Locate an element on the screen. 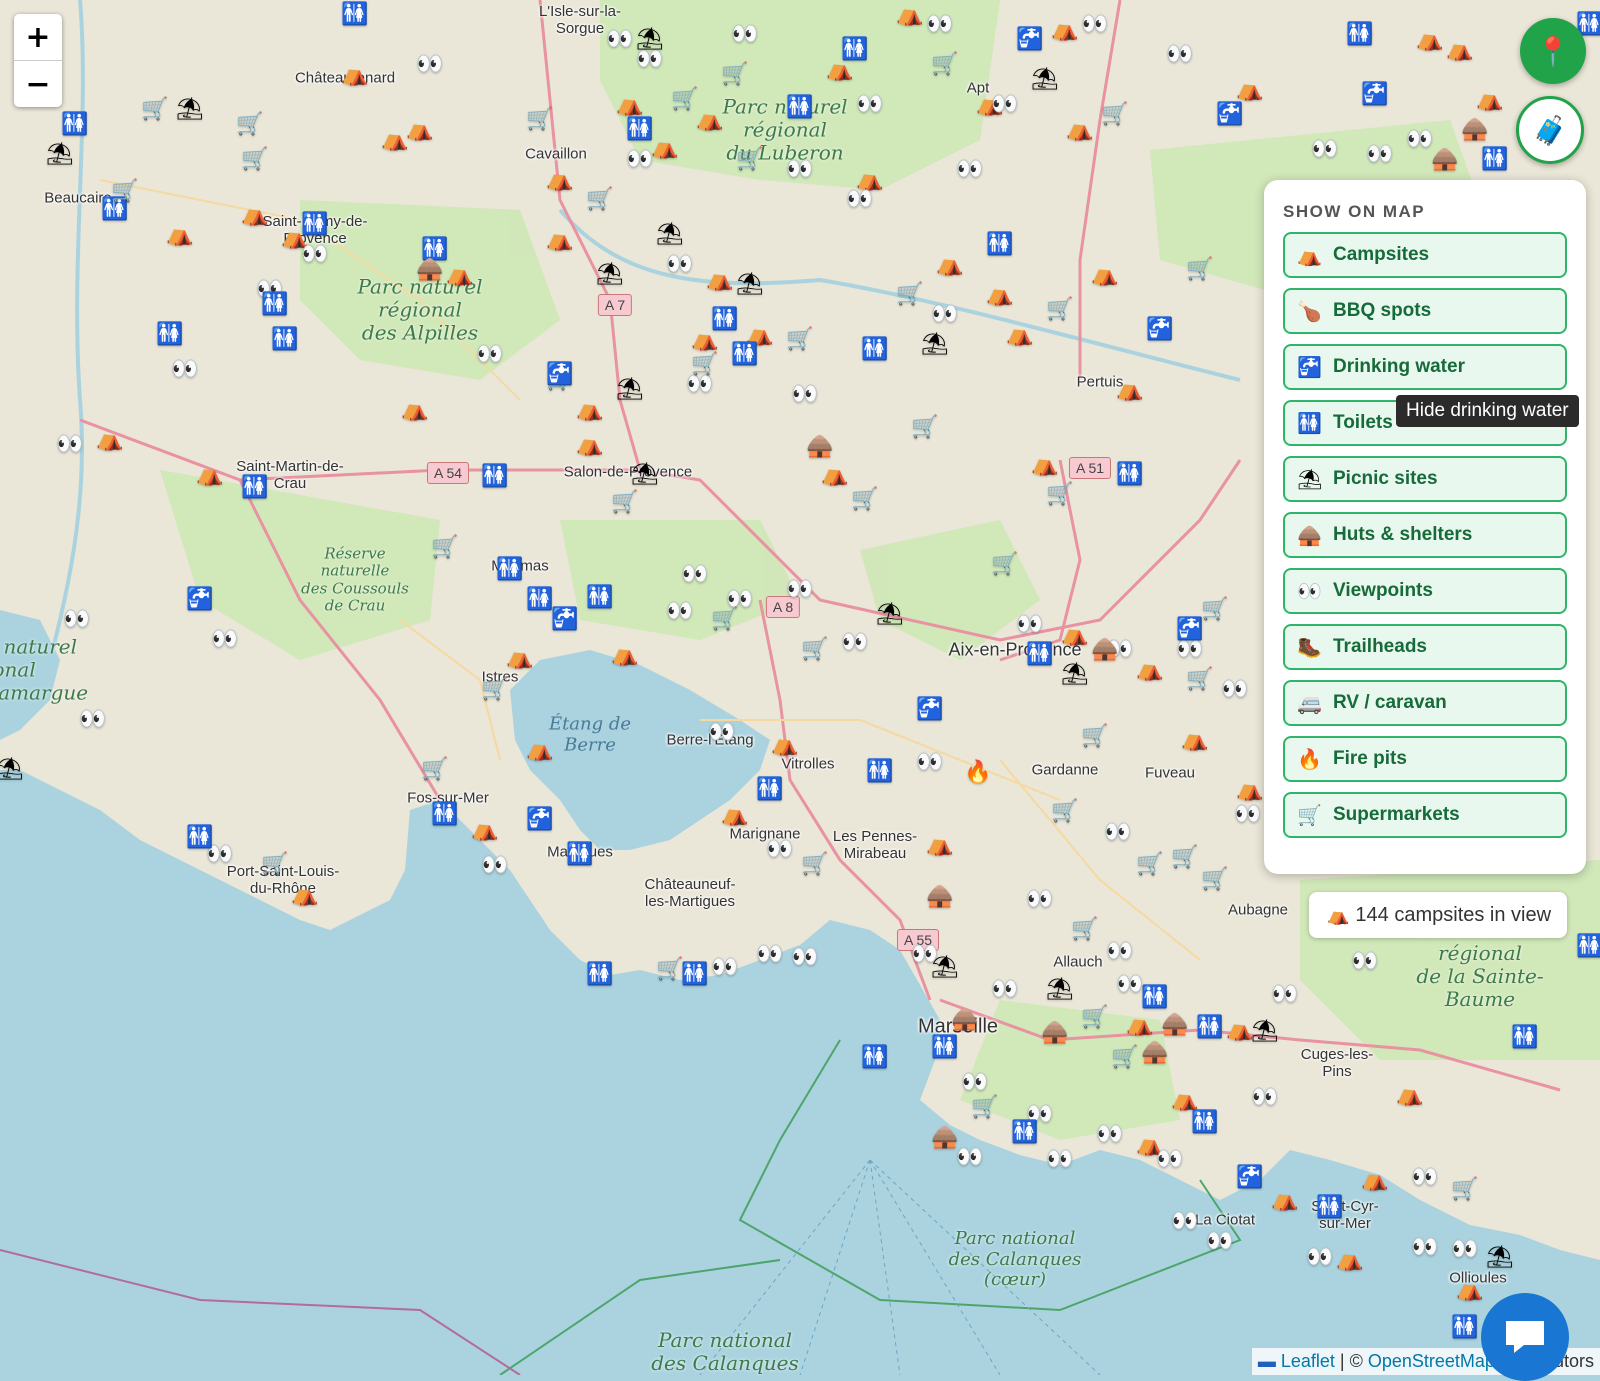 Image resolution: width=1600 pixels, height=1381 pixels. toggle-supermarkets: 🛒 Supermarkets is located at coordinates (1425, 815).